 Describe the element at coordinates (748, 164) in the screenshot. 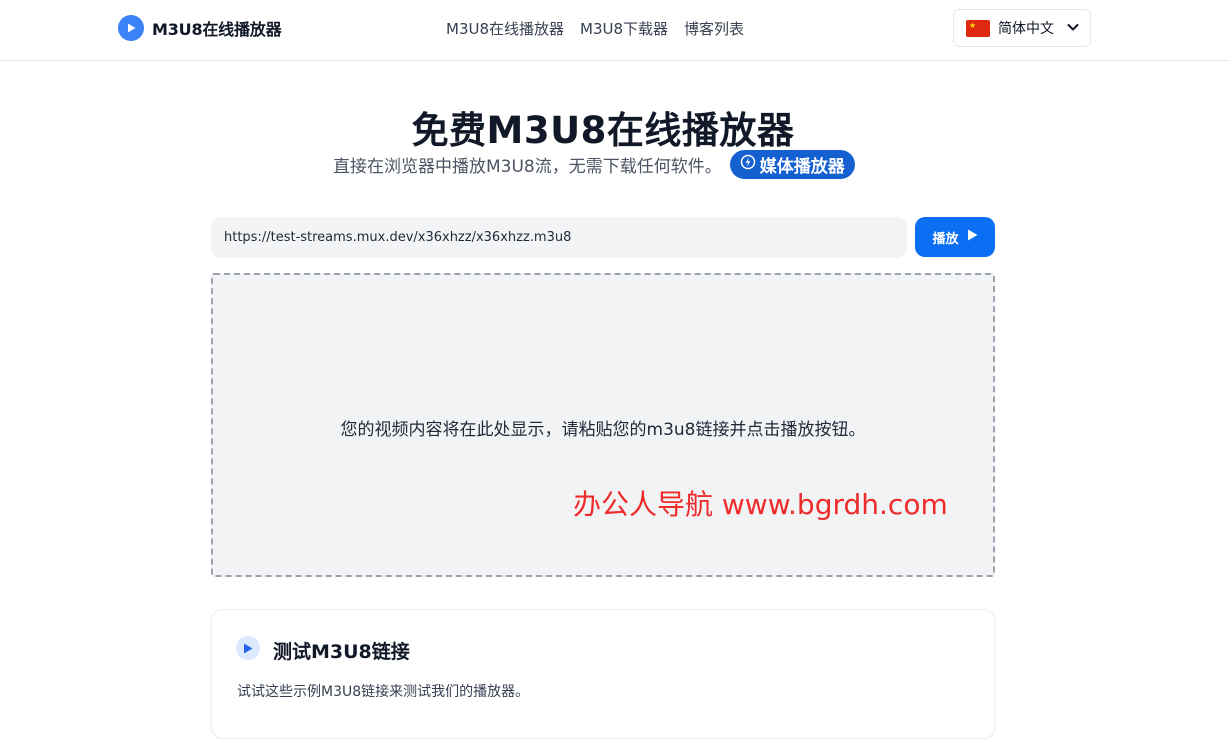

I see `lightning-circle-icon` at that location.